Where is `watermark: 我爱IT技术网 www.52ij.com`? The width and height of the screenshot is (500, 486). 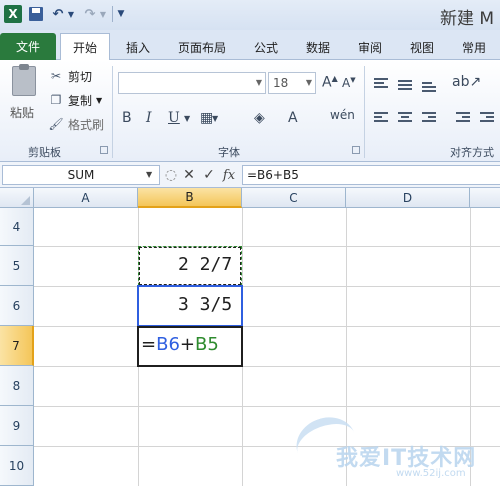
watermark: 我爱IT技术网 www.52ij.com is located at coordinates (394, 447).